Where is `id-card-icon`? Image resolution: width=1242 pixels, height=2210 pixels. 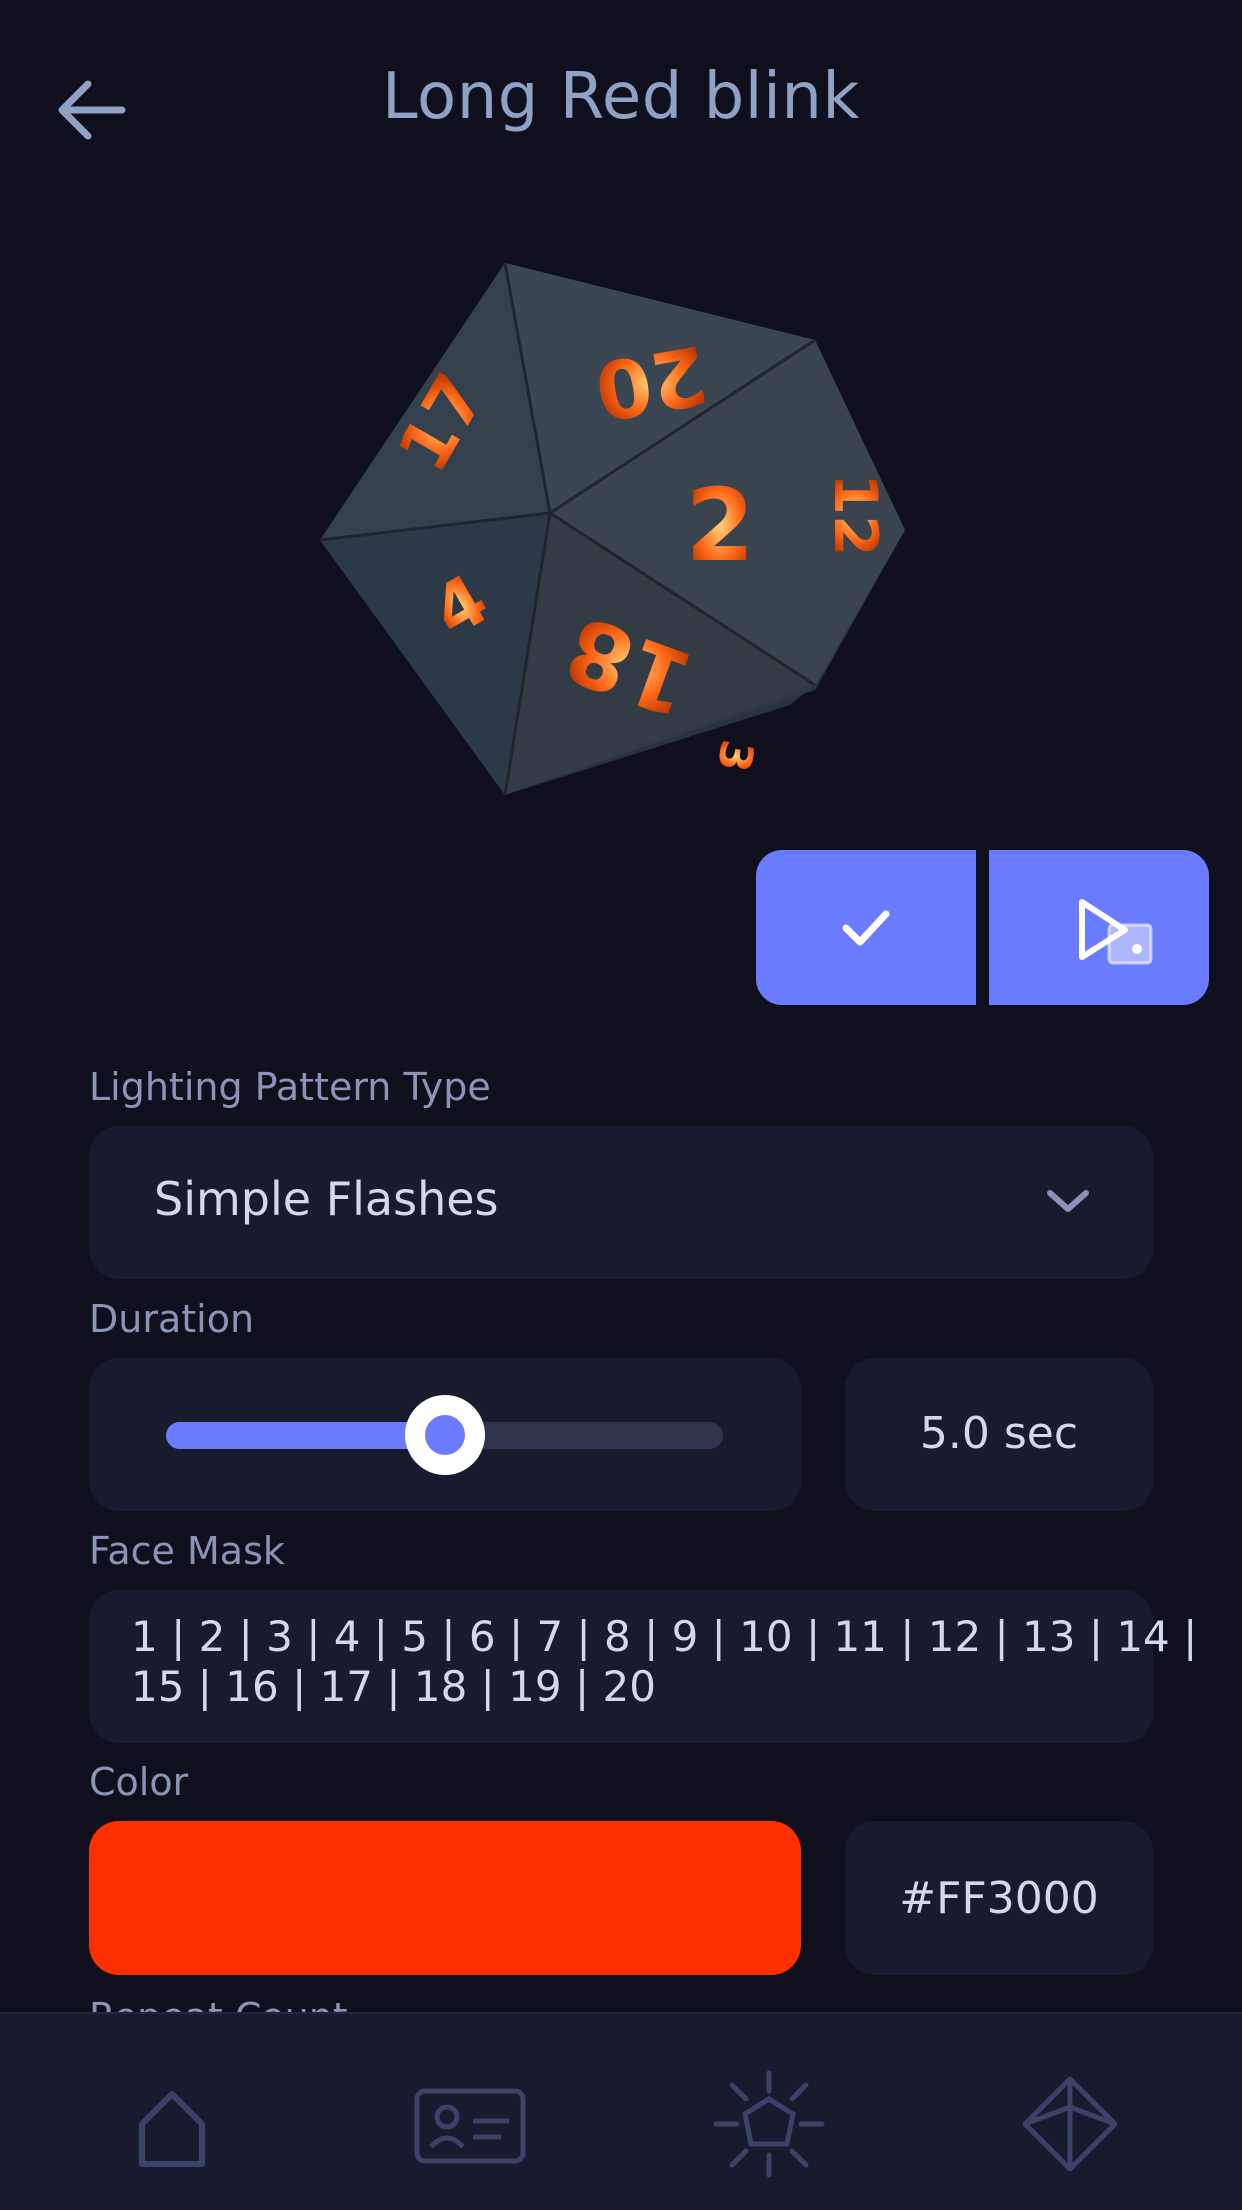 id-card-icon is located at coordinates (470, 2126).